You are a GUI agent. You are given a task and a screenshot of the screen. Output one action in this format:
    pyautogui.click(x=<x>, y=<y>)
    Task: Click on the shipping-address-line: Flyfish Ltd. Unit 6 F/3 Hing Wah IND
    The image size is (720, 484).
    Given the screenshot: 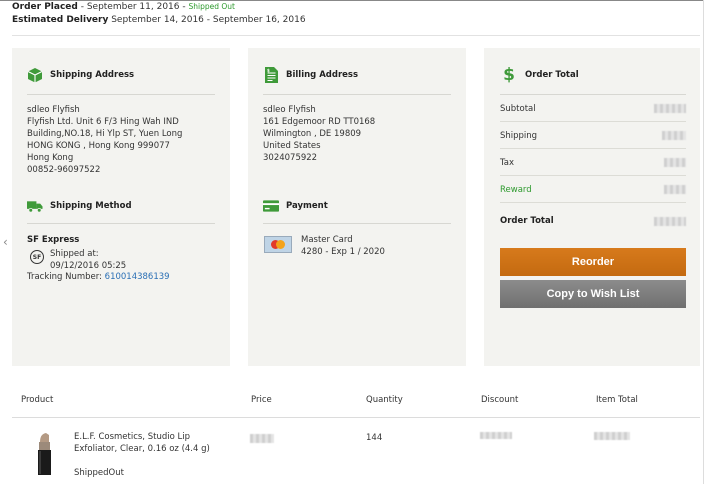 What is the action you would take?
    pyautogui.click(x=103, y=122)
    